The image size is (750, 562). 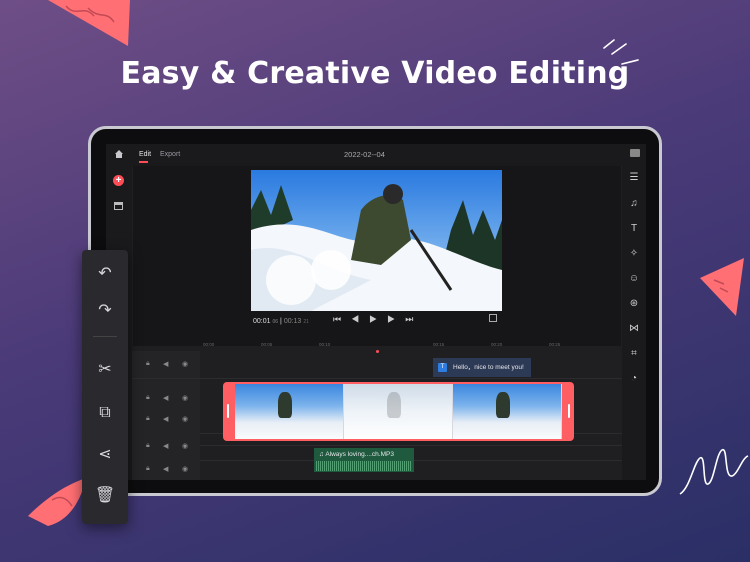 What do you see at coordinates (634, 304) in the screenshot?
I see `effects-icon: ⊛` at bounding box center [634, 304].